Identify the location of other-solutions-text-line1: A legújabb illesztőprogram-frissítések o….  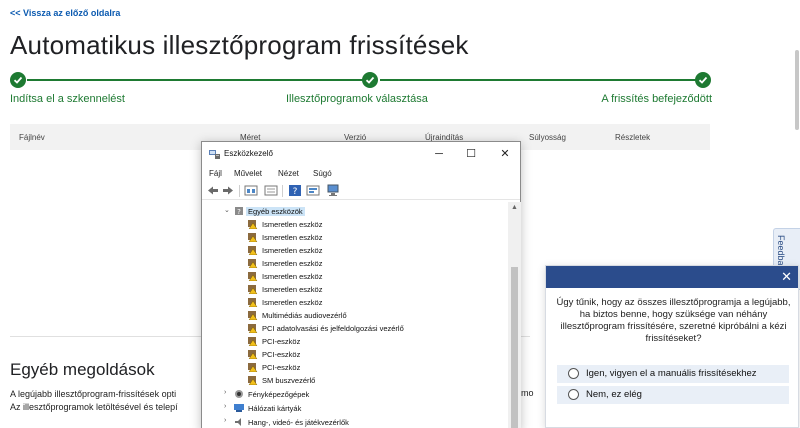
(93, 394).